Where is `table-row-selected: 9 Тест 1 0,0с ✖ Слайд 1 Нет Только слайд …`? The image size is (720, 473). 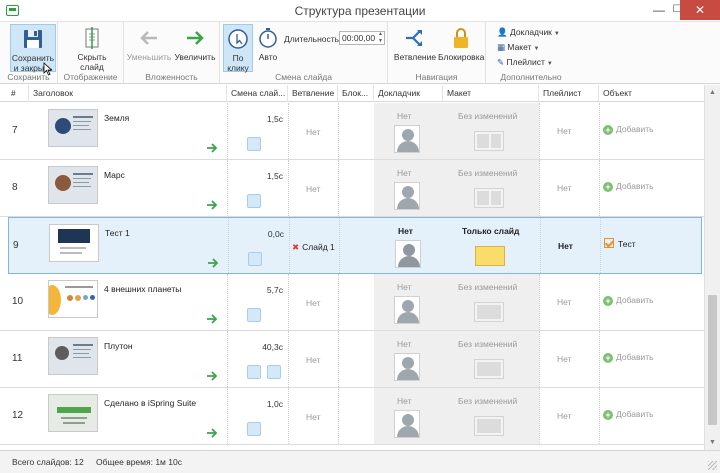
table-row-selected: 9 Тест 1 0,0с ✖ Слайд 1 Нет Только слайд … is located at coordinates (355, 245).